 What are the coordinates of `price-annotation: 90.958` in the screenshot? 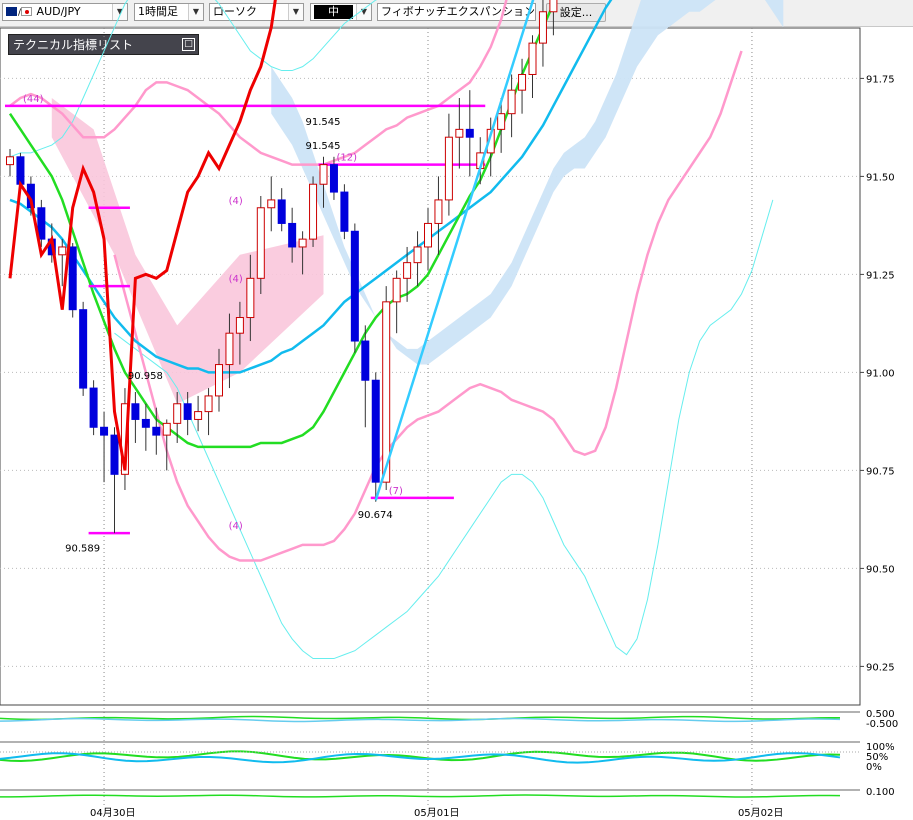 It's located at (145, 376).